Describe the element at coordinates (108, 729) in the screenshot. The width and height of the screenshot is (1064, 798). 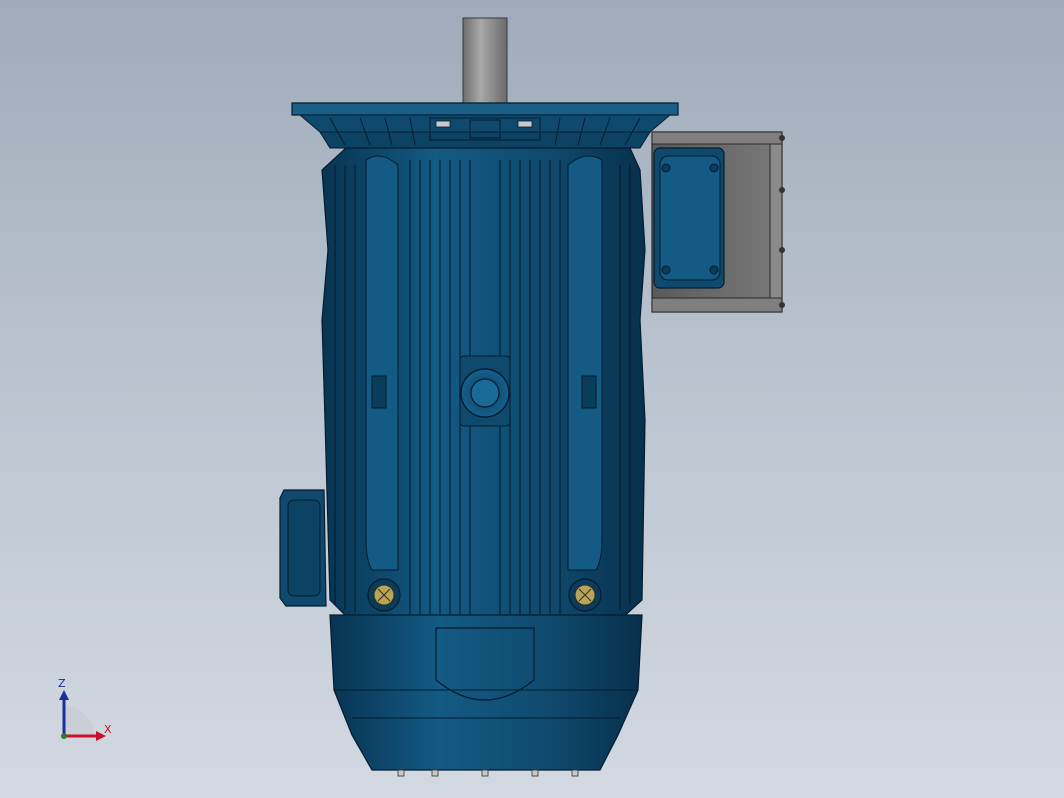
I see `x-axis-label: X` at that location.